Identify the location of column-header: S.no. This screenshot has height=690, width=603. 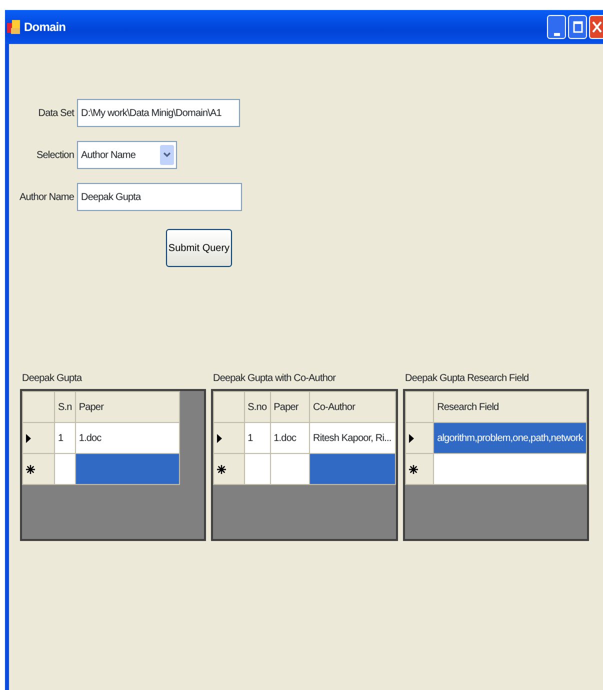
(257, 407).